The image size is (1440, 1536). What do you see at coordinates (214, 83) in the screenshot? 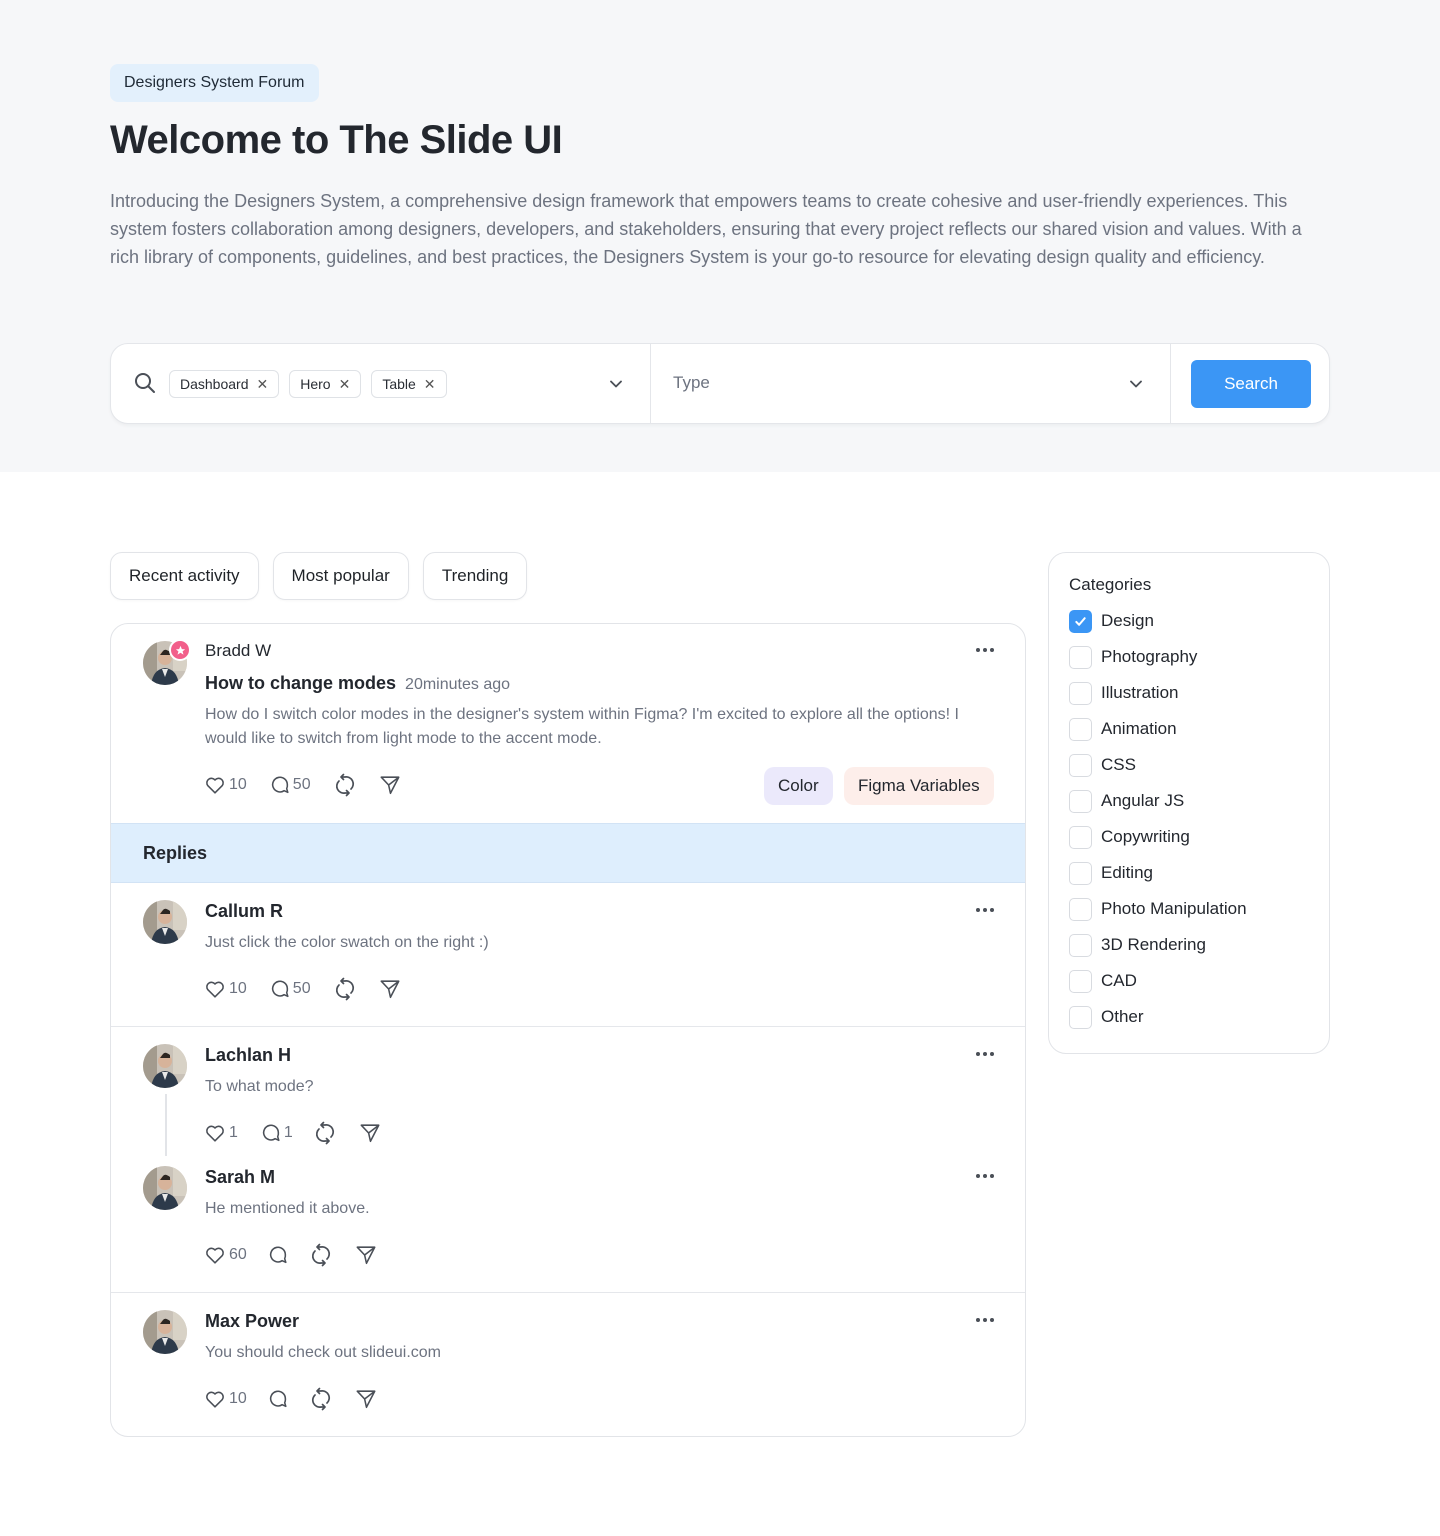
I see `forum-badge: Designers System Forum` at bounding box center [214, 83].